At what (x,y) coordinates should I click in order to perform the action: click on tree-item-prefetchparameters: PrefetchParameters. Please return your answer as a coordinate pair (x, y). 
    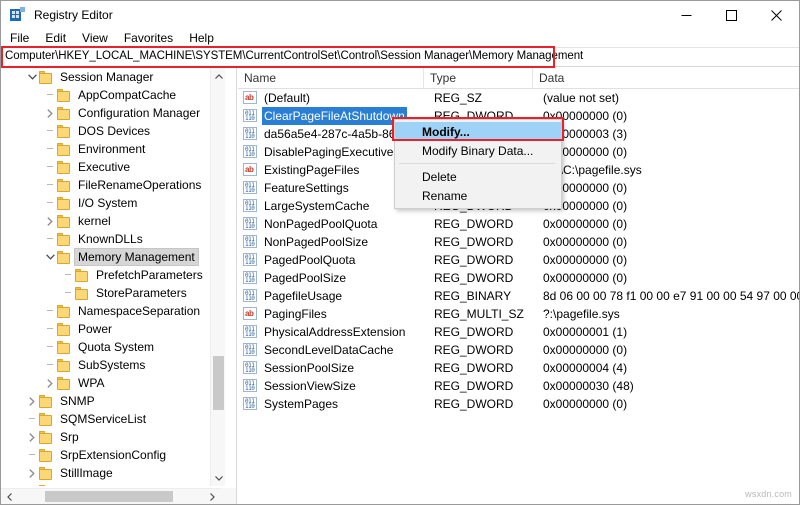
    Looking at the image, I should click on (106, 275).